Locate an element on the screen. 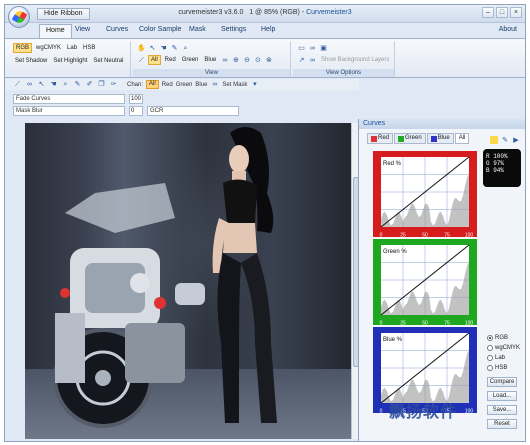 Image resolution: width=530 pixels, height=445 pixels. tab-view: View is located at coordinates (82, 29).